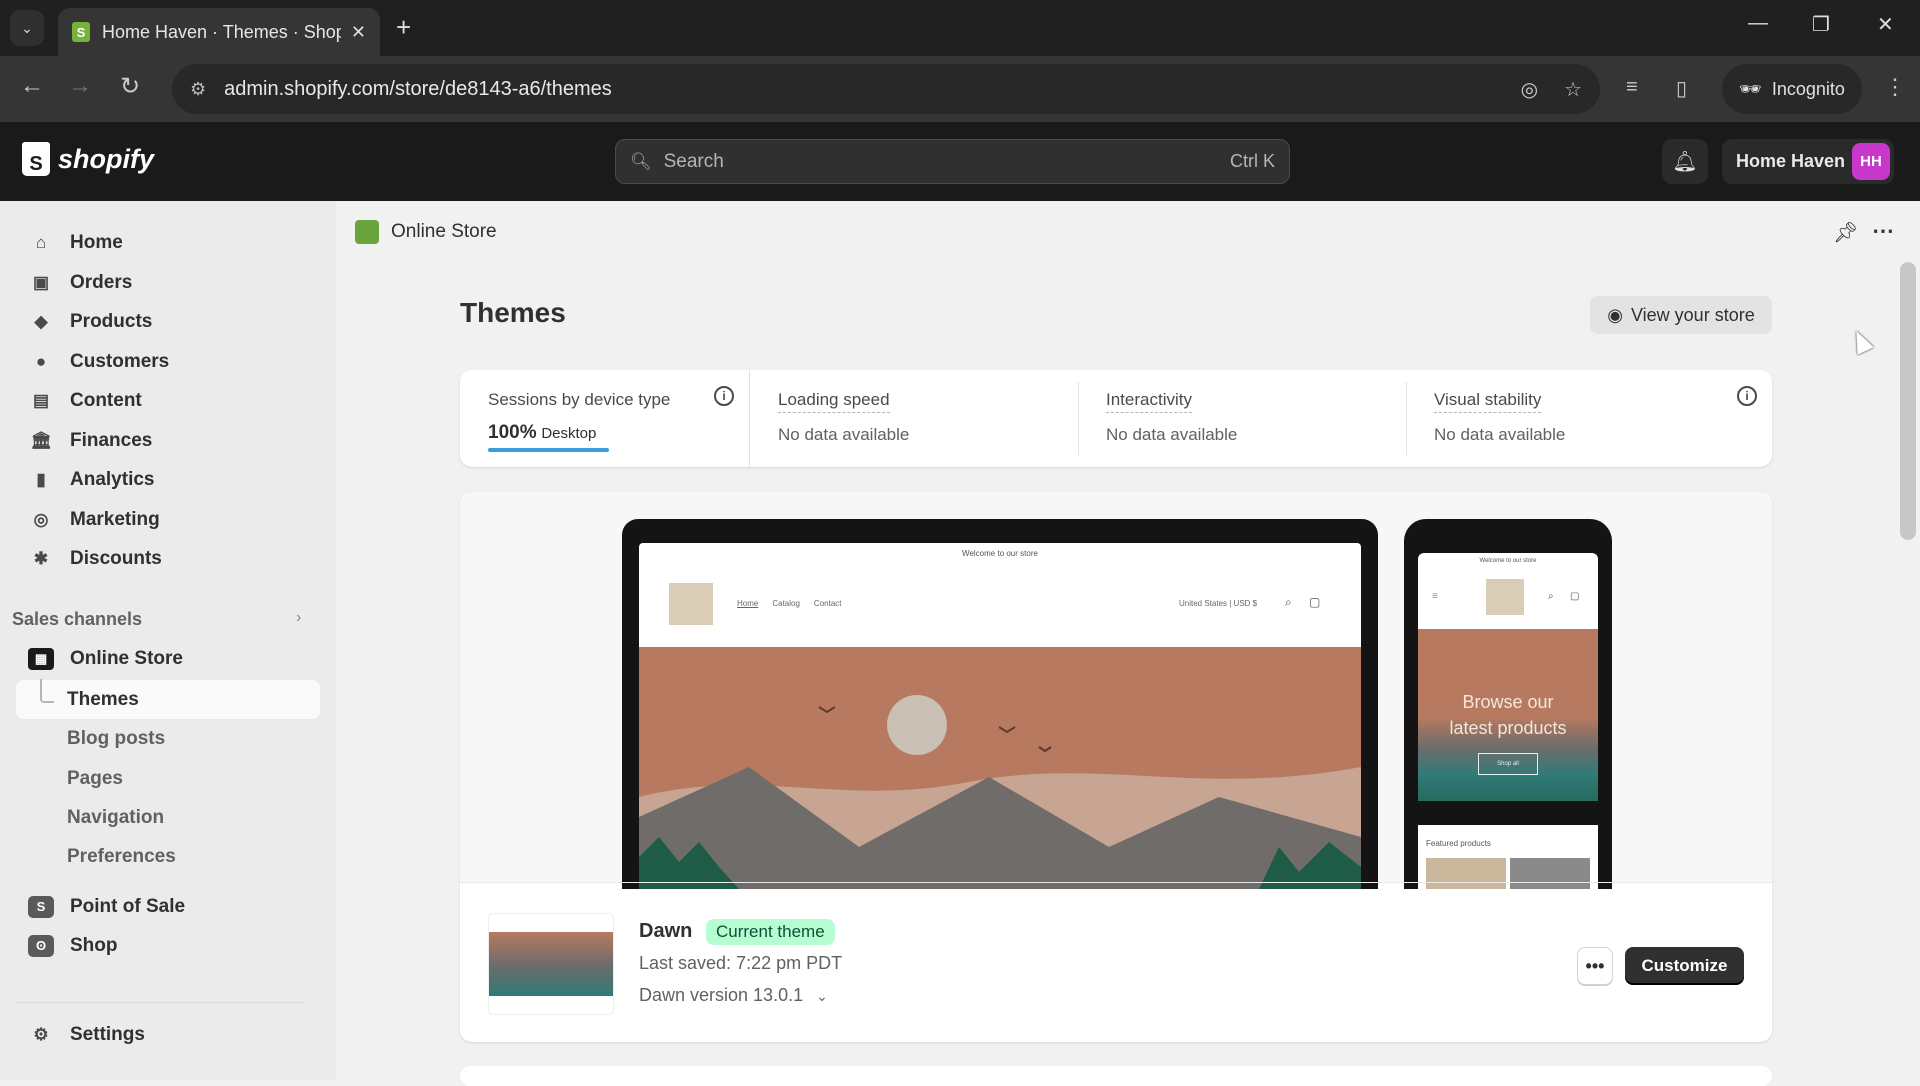 The image size is (1920, 1086). Describe the element at coordinates (403, 27) in the screenshot. I see `new-tab-button: +` at that location.